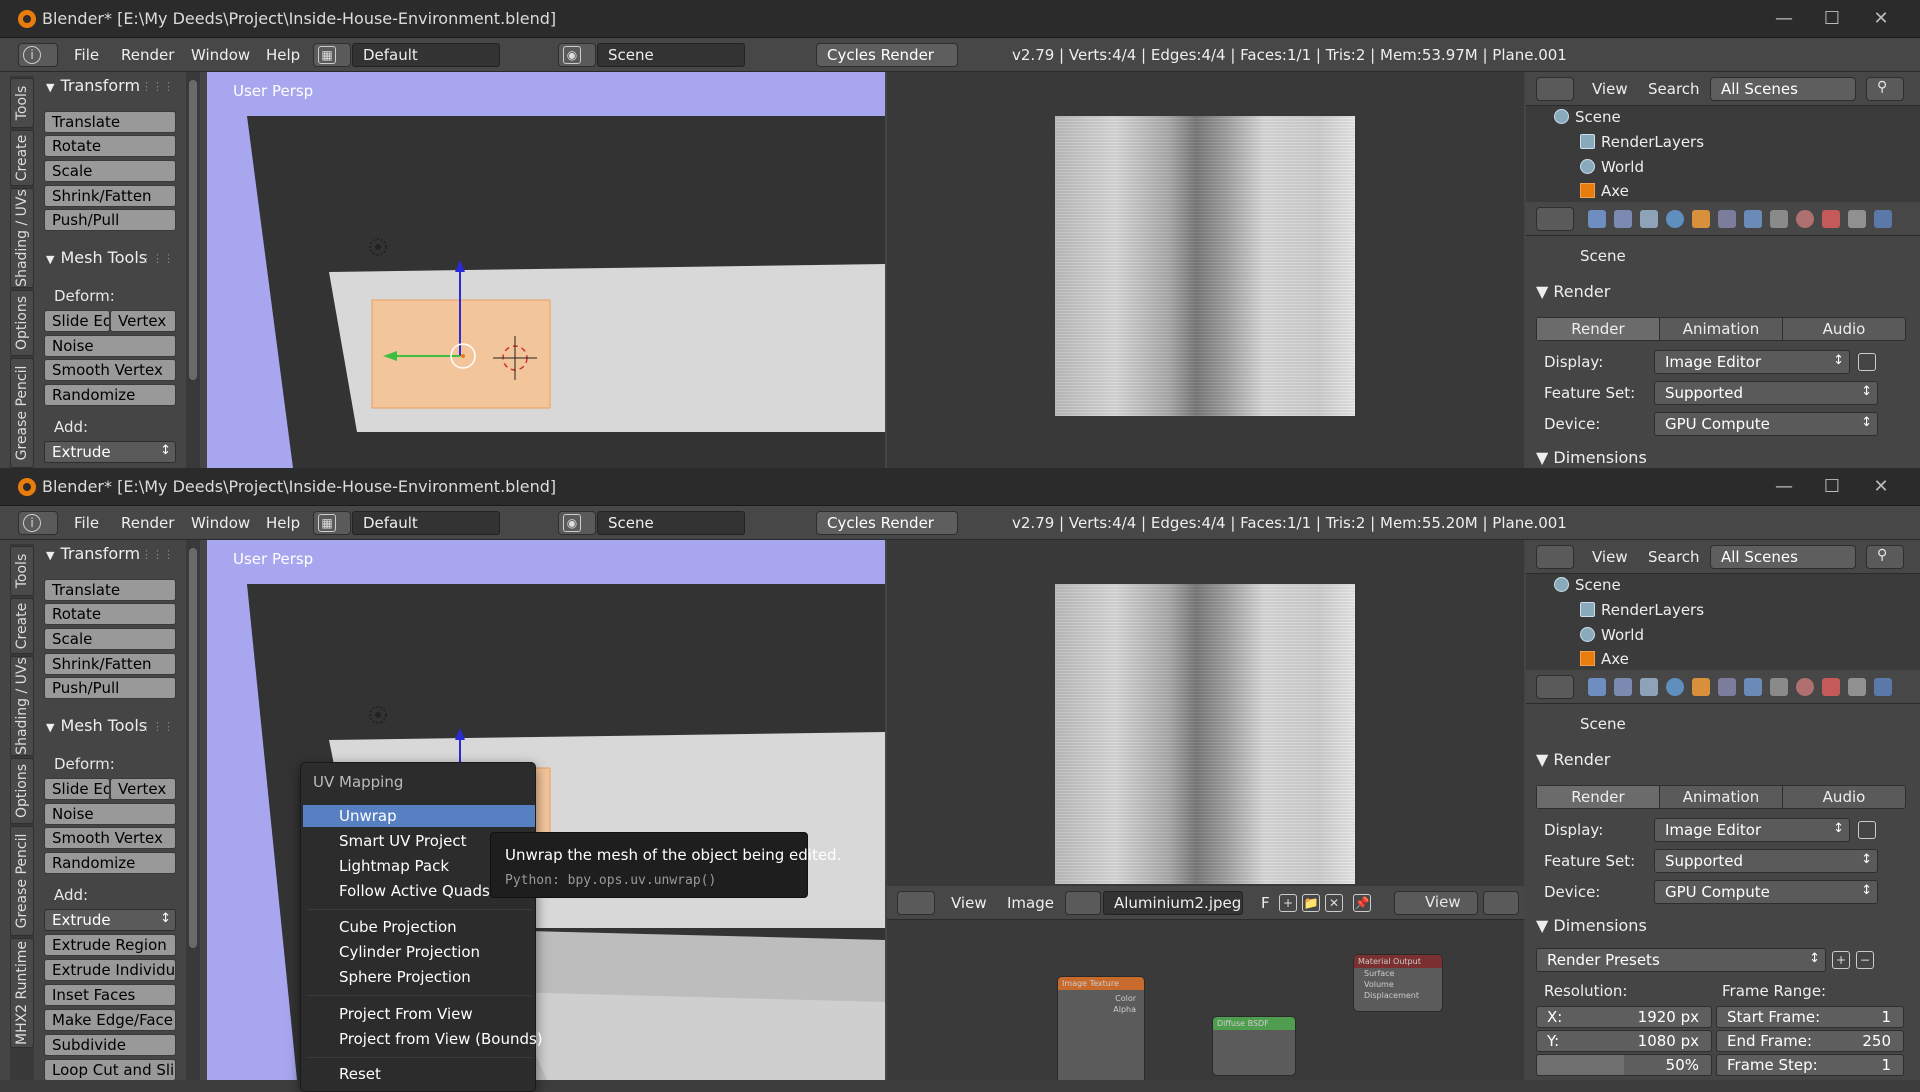 This screenshot has height=1092, width=1920. I want to click on end-frame-field: End Frame: 250, so click(1810, 1041).